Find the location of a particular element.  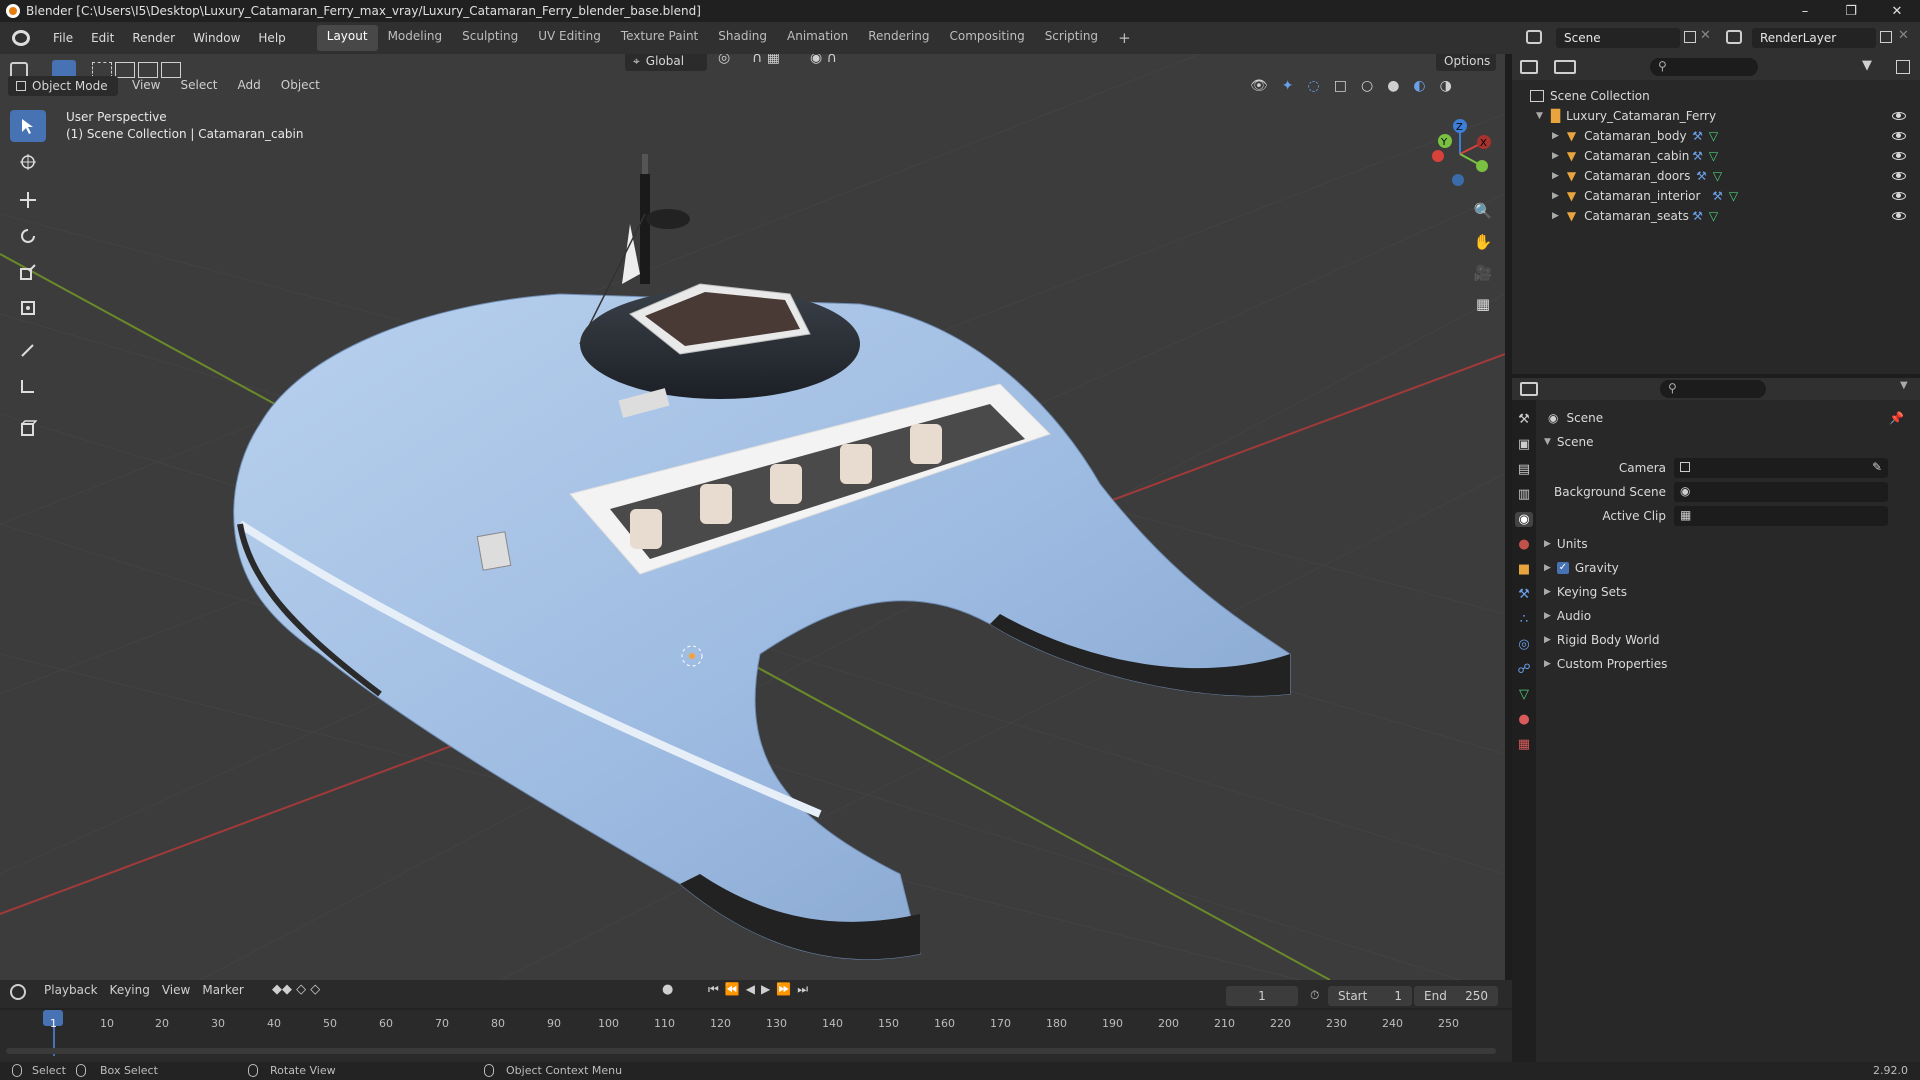

menu-window: Window is located at coordinates (216, 38).